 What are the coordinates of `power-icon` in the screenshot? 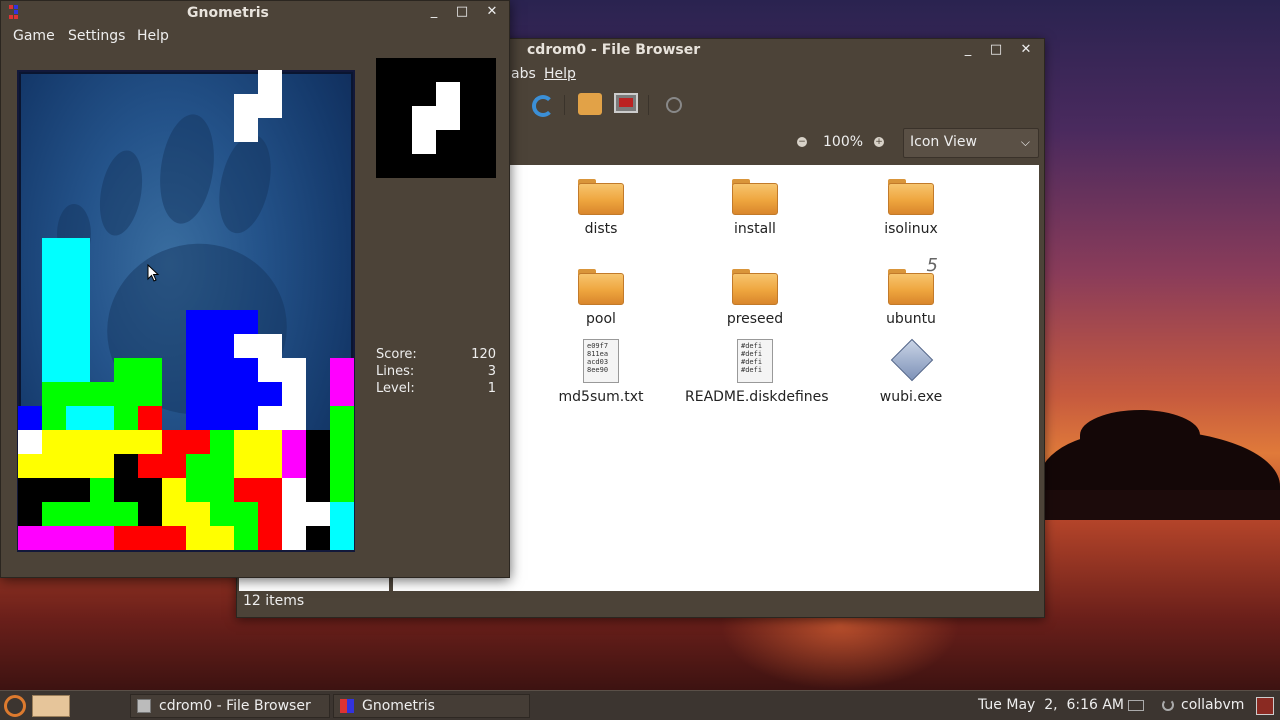 It's located at (1168, 705).